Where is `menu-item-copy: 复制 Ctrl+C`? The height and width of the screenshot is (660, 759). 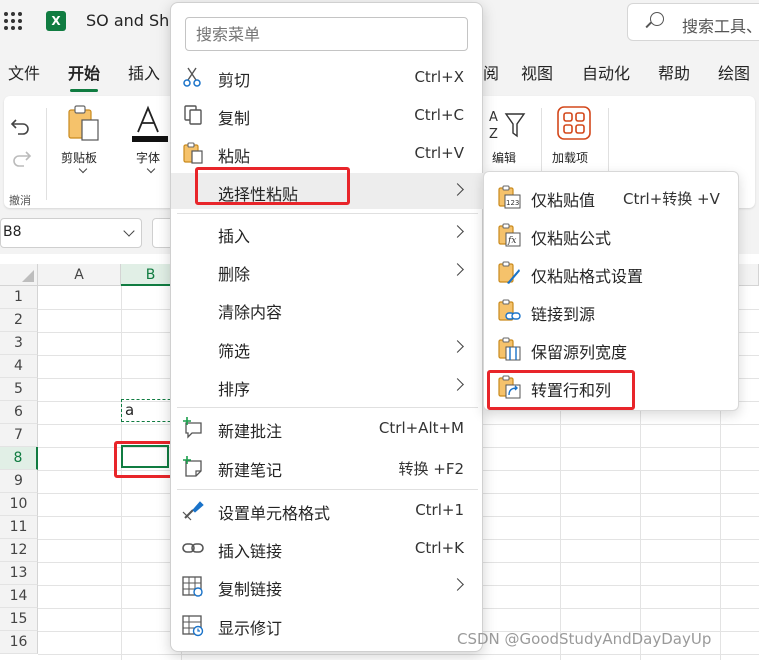 menu-item-copy: 复制 Ctrl+C is located at coordinates (327, 115).